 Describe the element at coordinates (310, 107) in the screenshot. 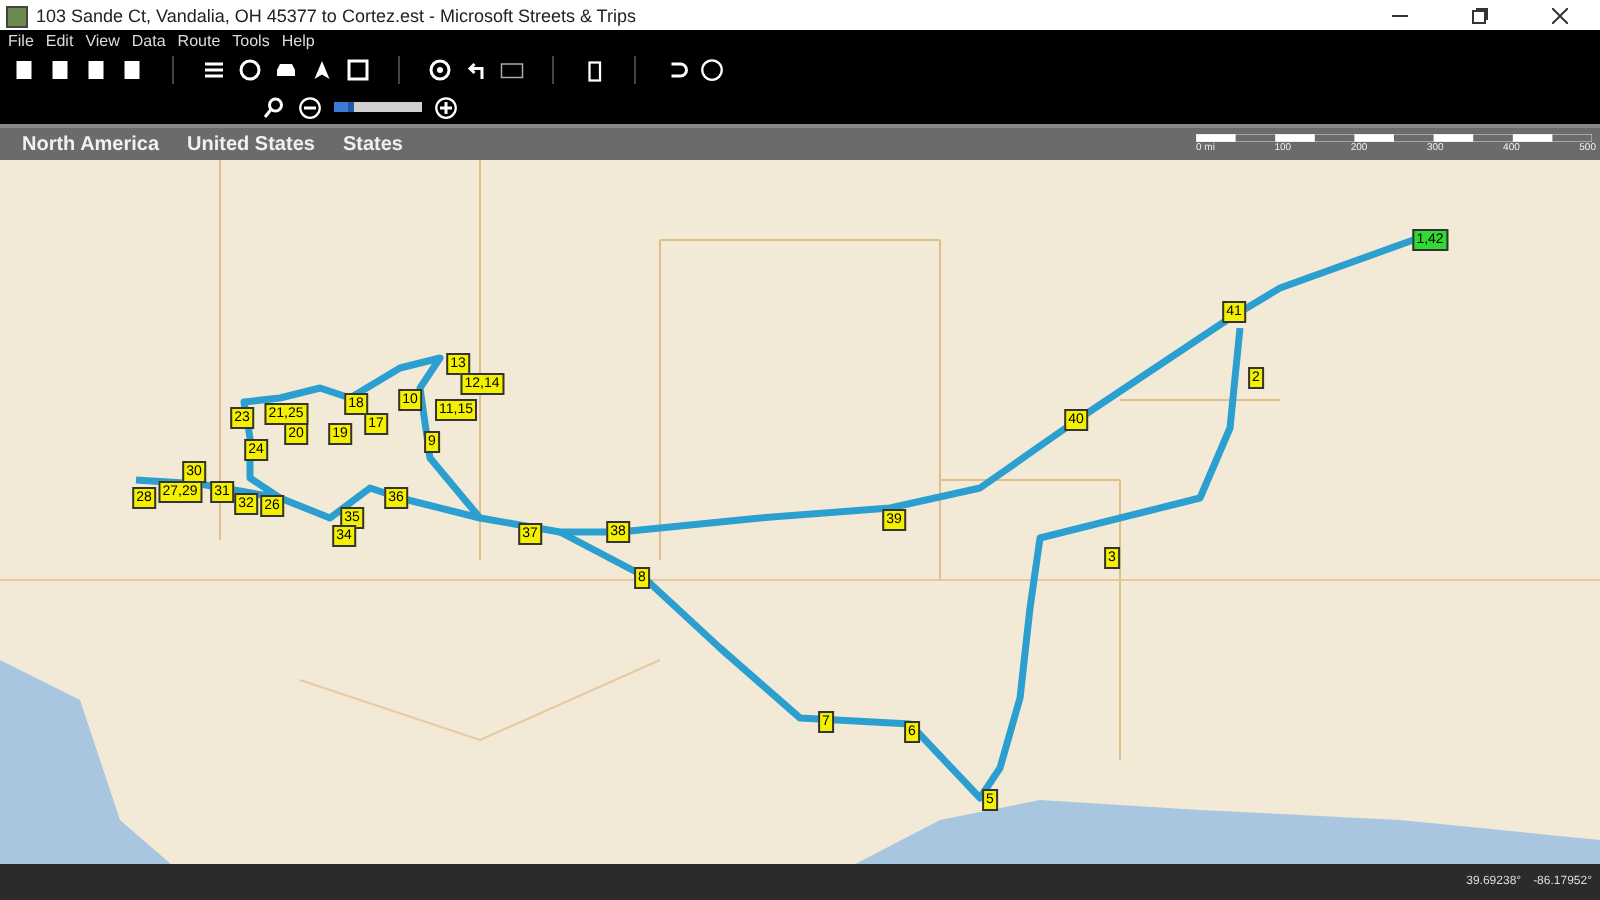

I see `zoom-out-icon` at that location.